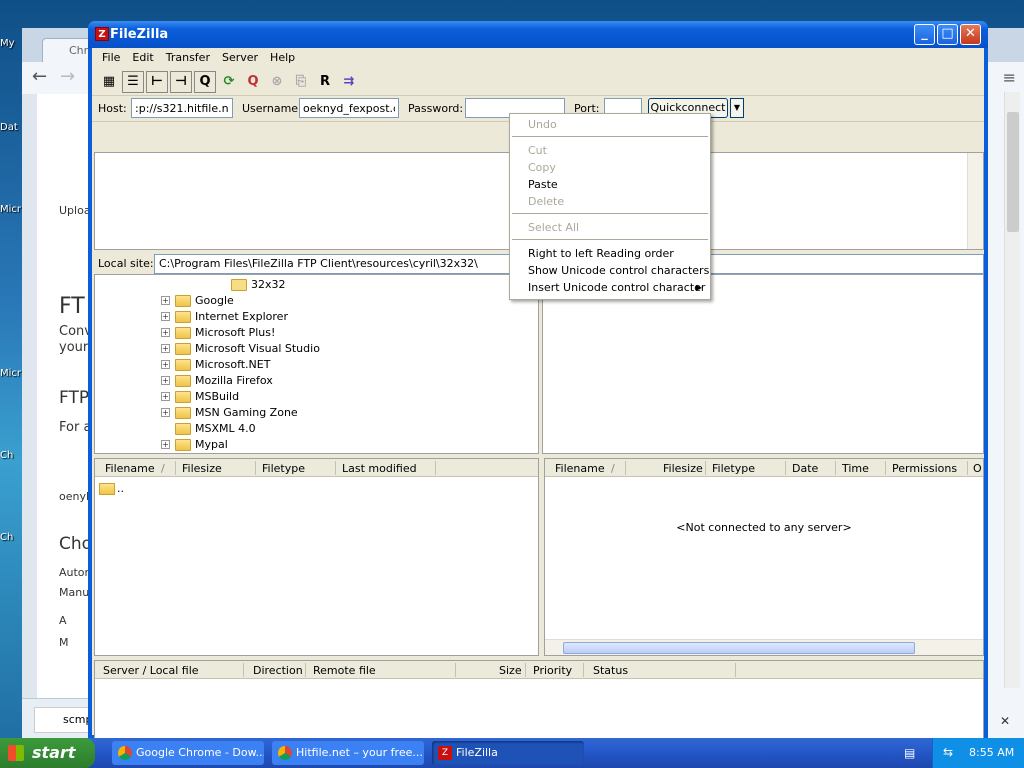  What do you see at coordinates (552, 670) in the screenshot?
I see `column-header: Priority` at bounding box center [552, 670].